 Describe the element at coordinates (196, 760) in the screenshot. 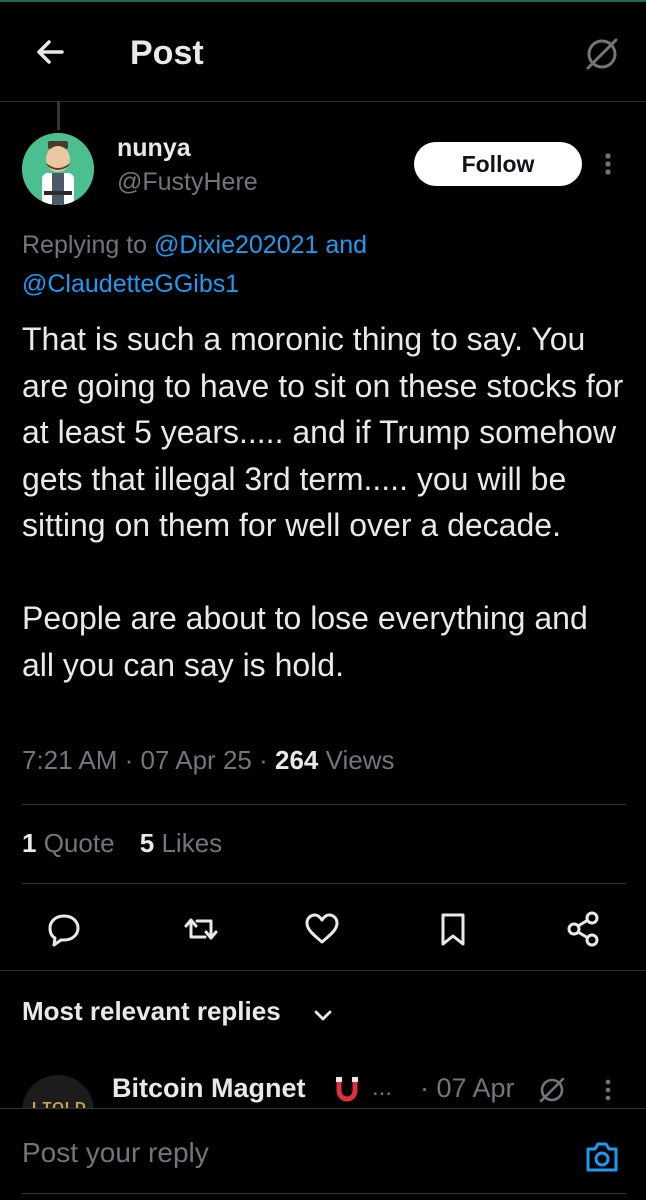

I see `post-date: 07 Apr 25` at that location.